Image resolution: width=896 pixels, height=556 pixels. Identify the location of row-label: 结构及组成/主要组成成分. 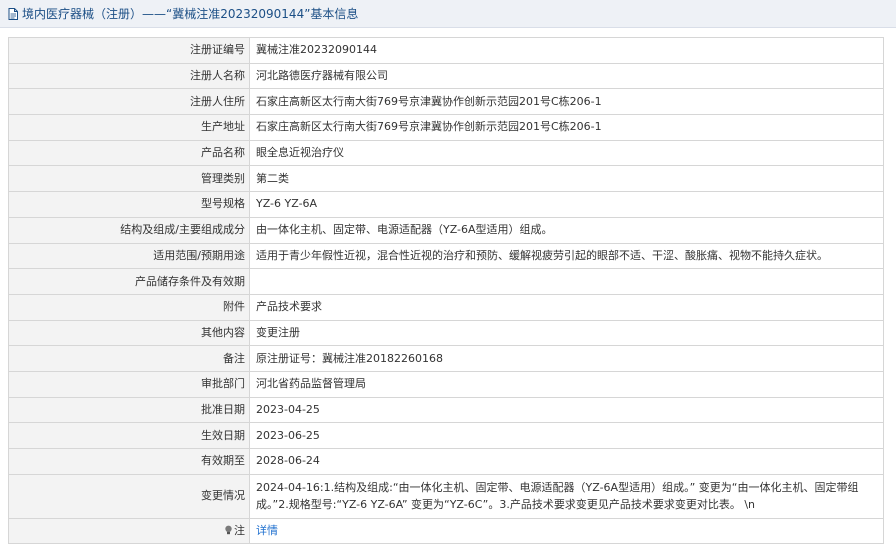
(129, 230).